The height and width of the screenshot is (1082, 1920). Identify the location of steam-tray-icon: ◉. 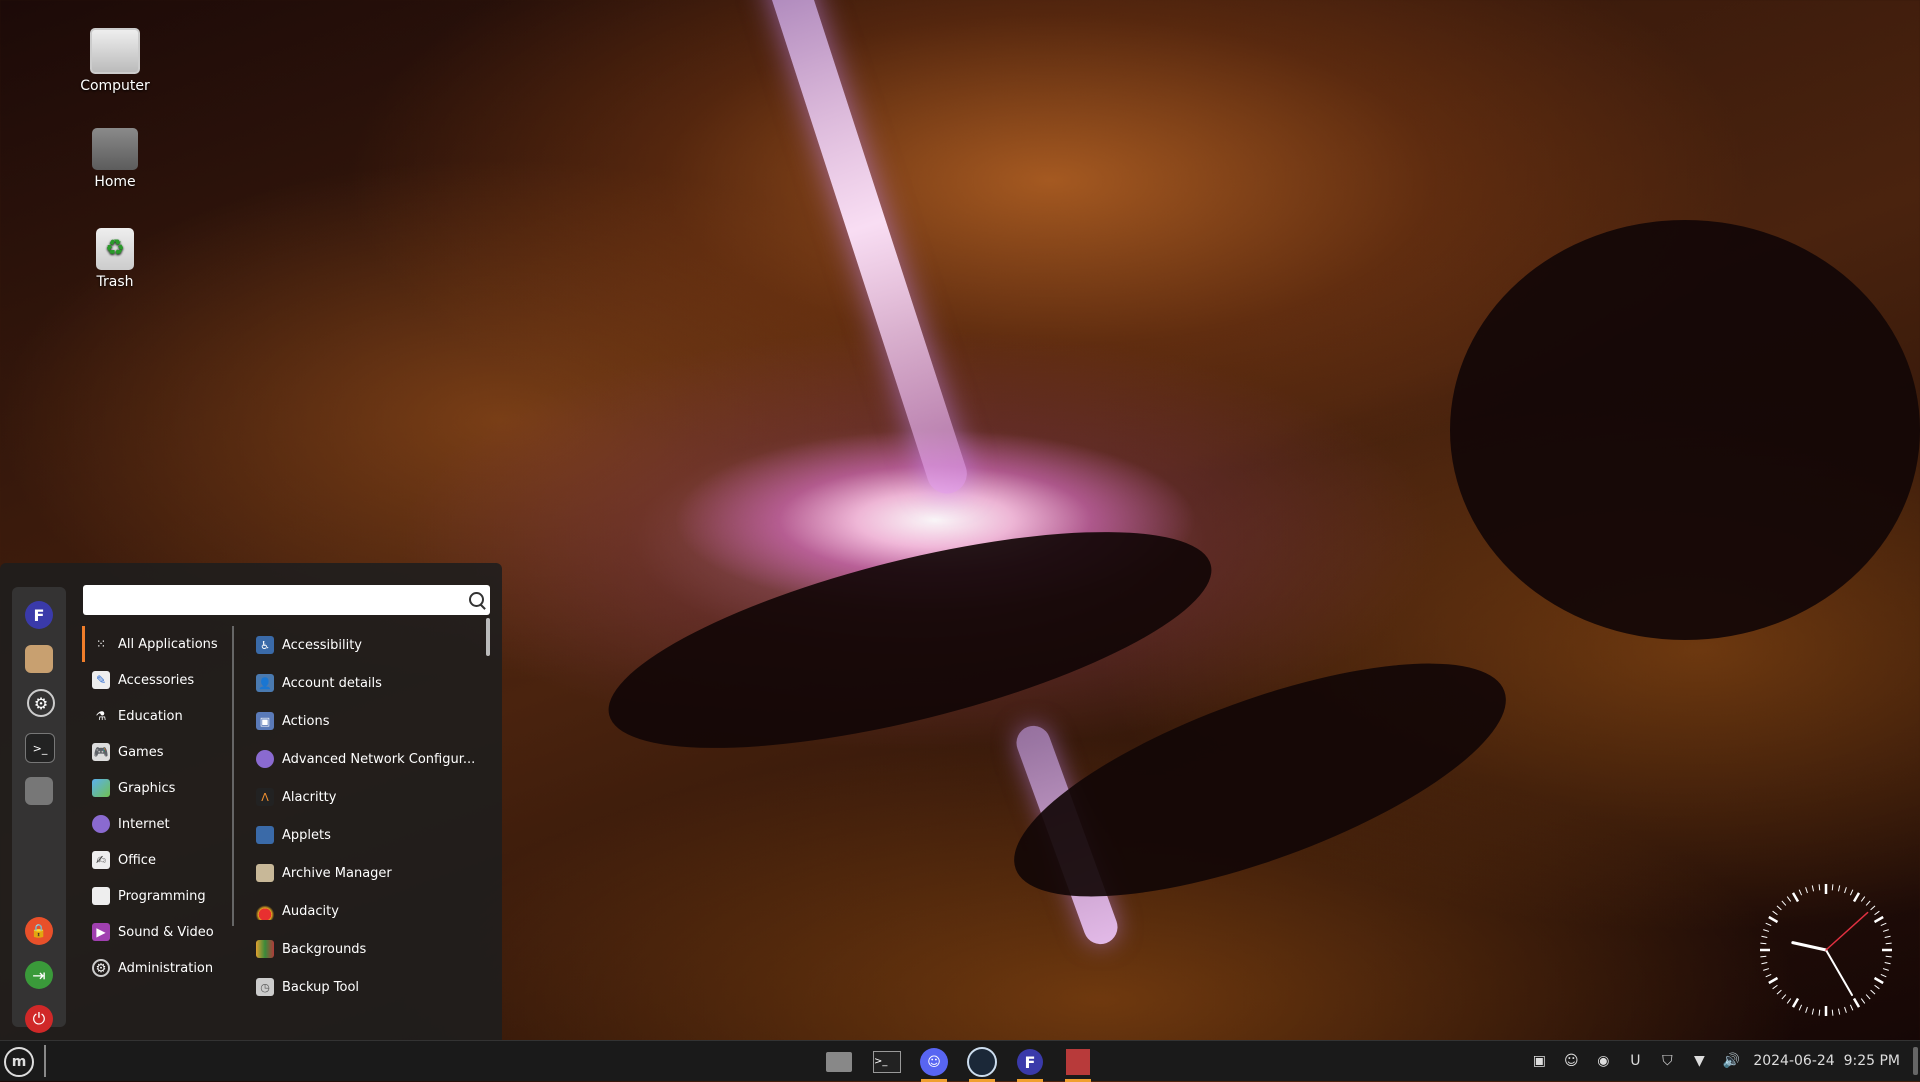
(1603, 1061).